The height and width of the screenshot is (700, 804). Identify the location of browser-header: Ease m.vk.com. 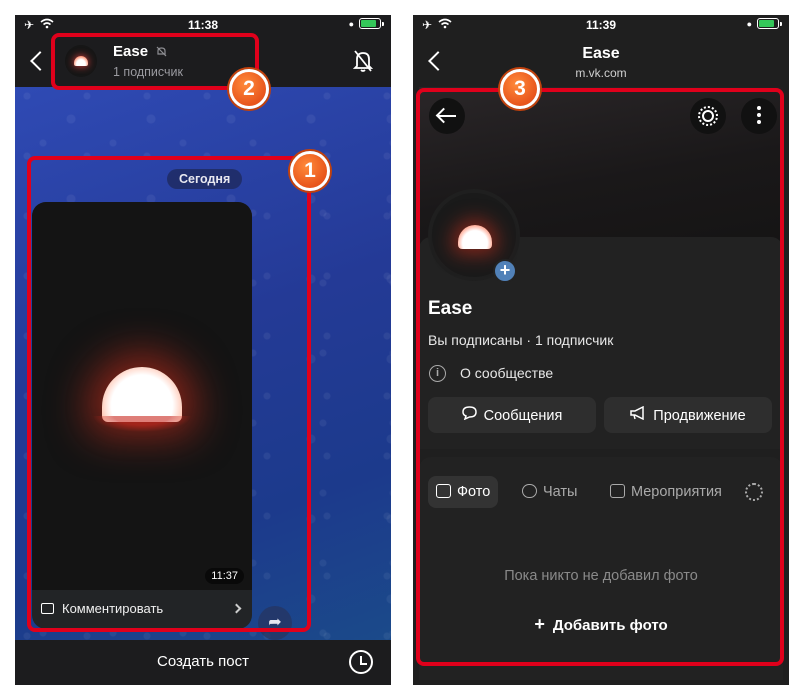
(601, 61).